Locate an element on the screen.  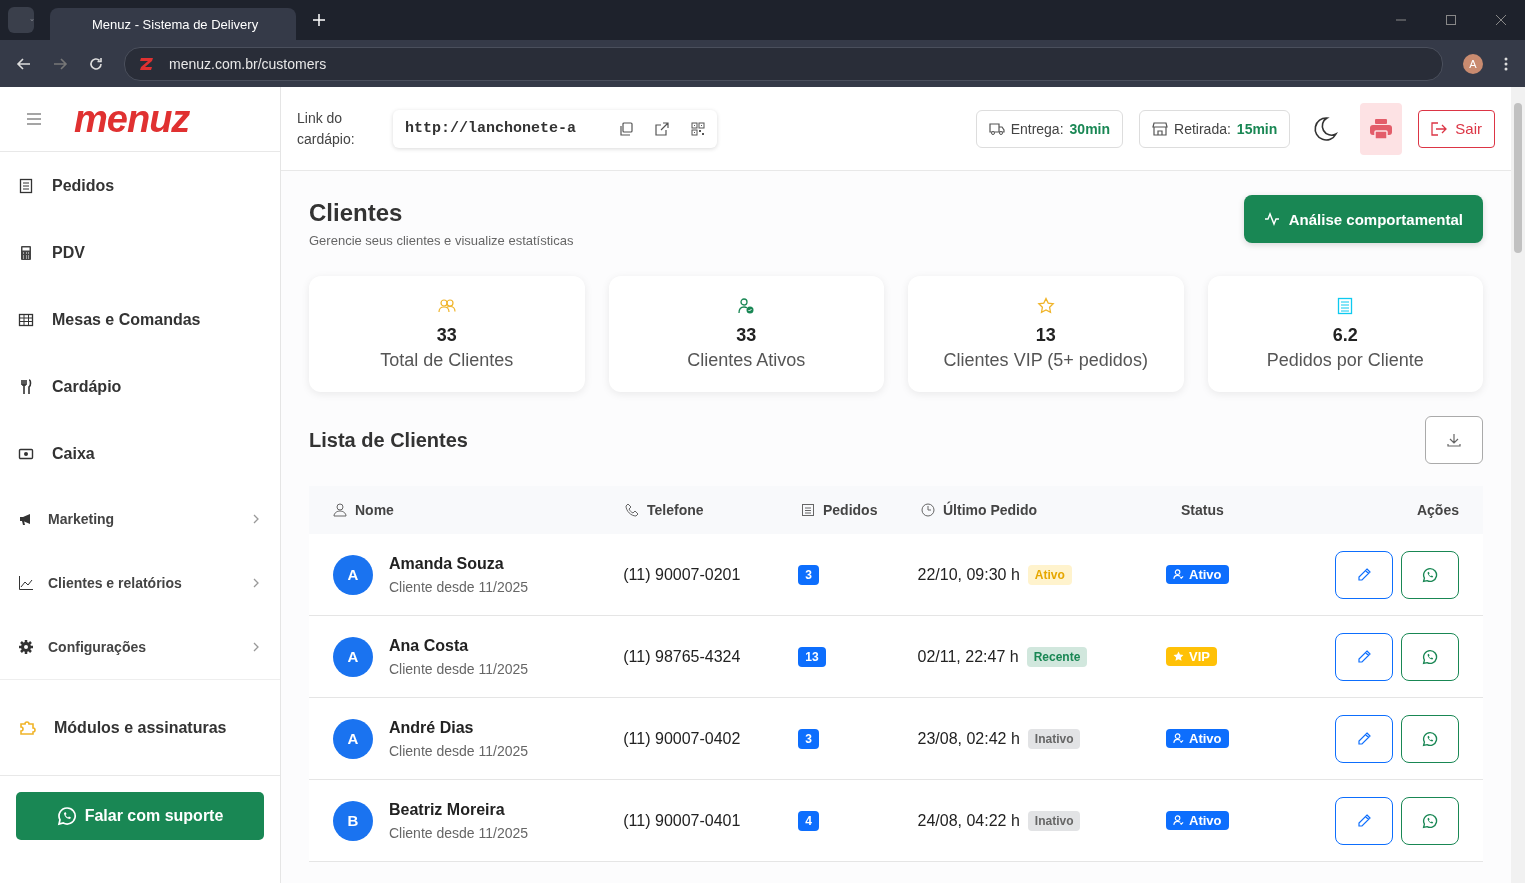
last-order-date: 23/08, 02:42 h is located at coordinates (968, 738).